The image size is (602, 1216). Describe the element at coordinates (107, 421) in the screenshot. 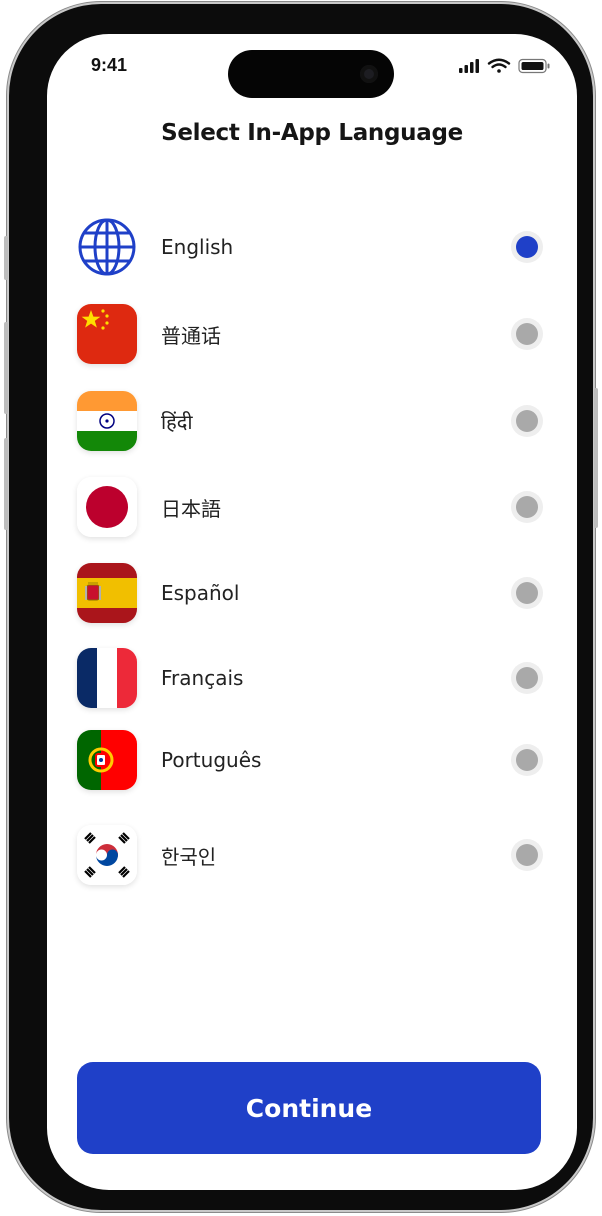

I see `india-flag-icon` at that location.